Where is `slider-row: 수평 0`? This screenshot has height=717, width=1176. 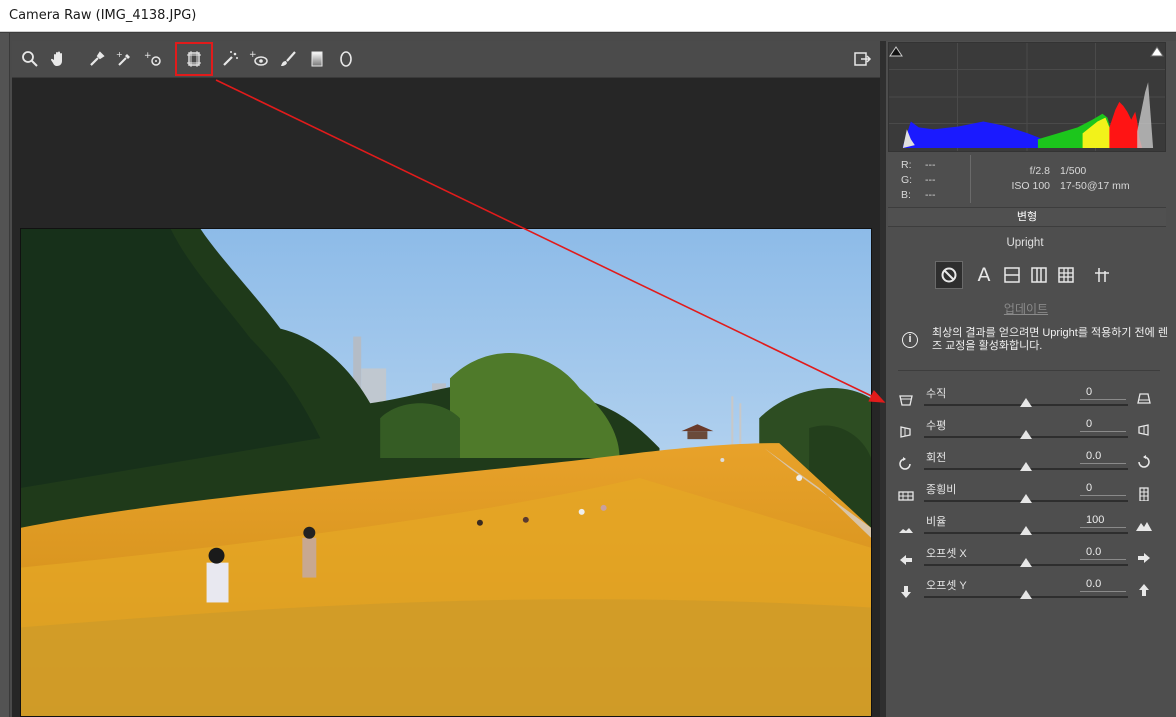 slider-row: 수평 0 is located at coordinates (1029, 431).